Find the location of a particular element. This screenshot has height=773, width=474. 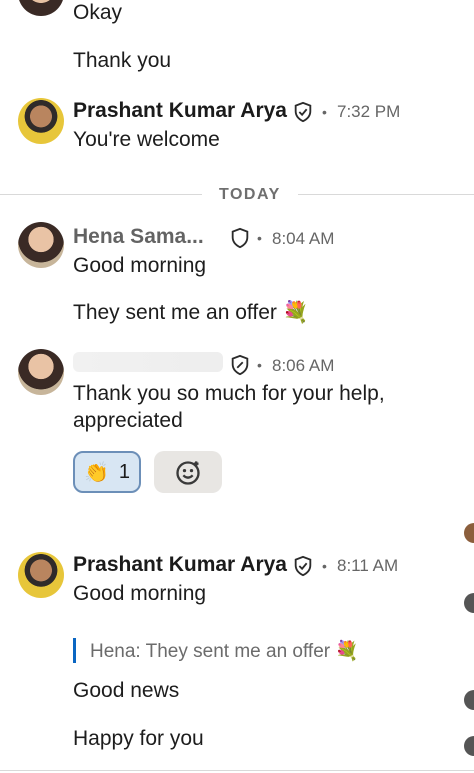

message-time: 8:06 AM is located at coordinates (303, 365).